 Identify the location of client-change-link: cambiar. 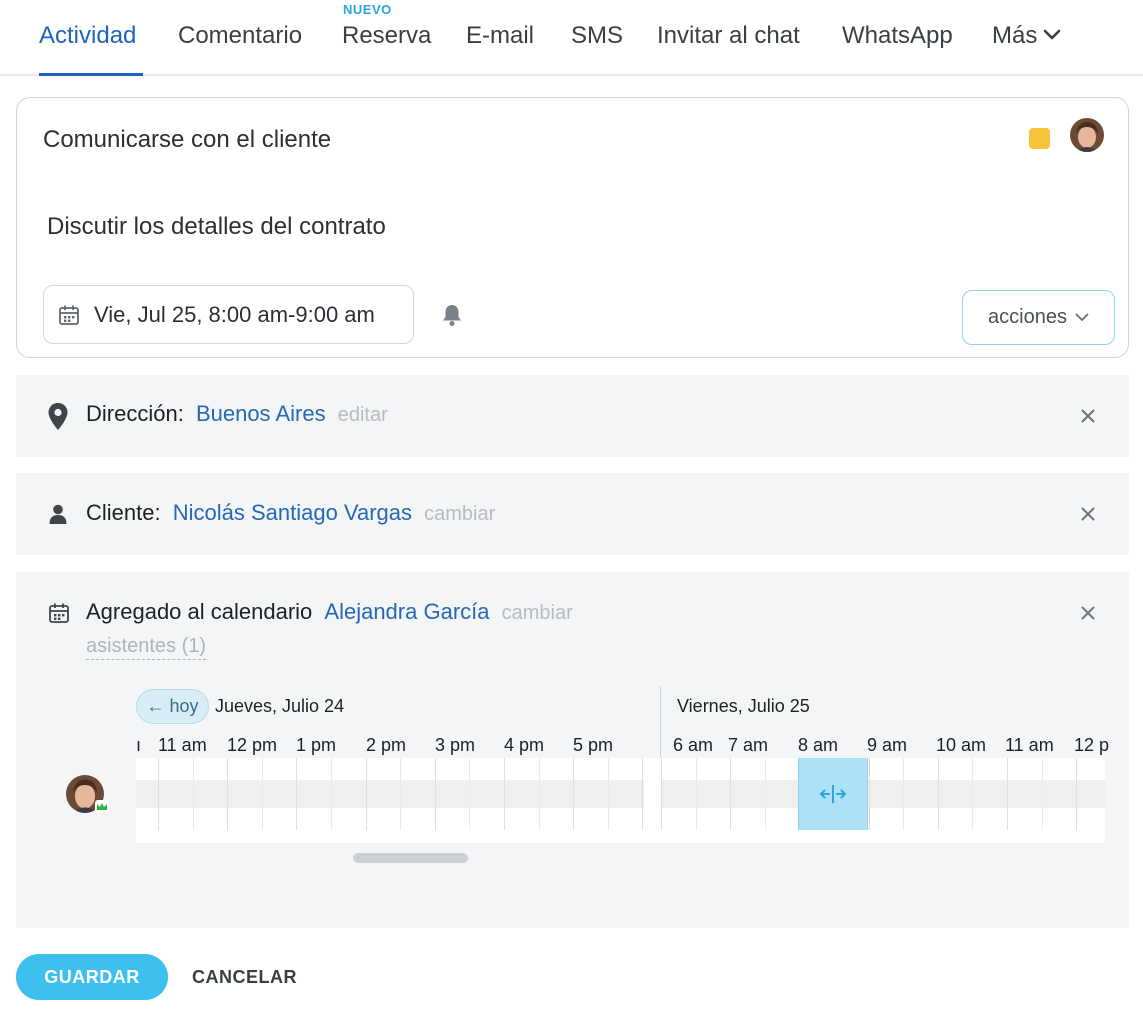
(459, 514).